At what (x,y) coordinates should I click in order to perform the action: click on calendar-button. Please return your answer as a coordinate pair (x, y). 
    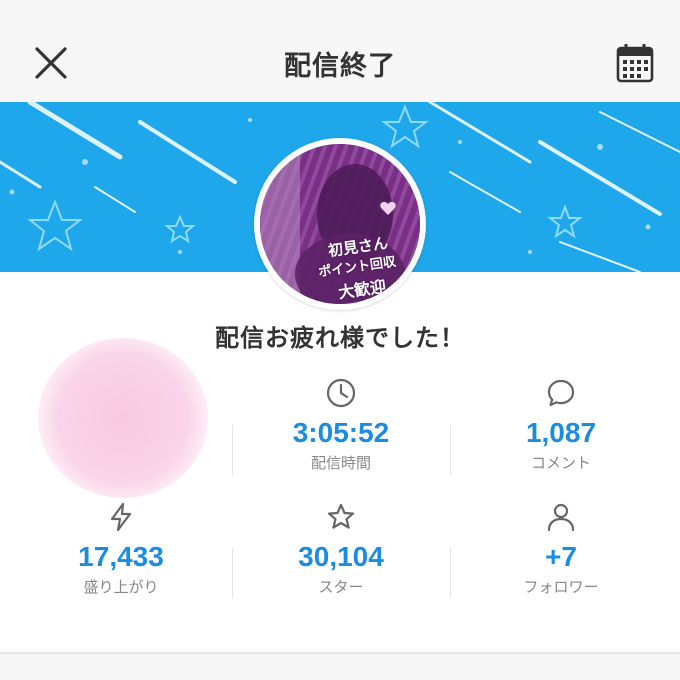
    Looking at the image, I should click on (635, 63).